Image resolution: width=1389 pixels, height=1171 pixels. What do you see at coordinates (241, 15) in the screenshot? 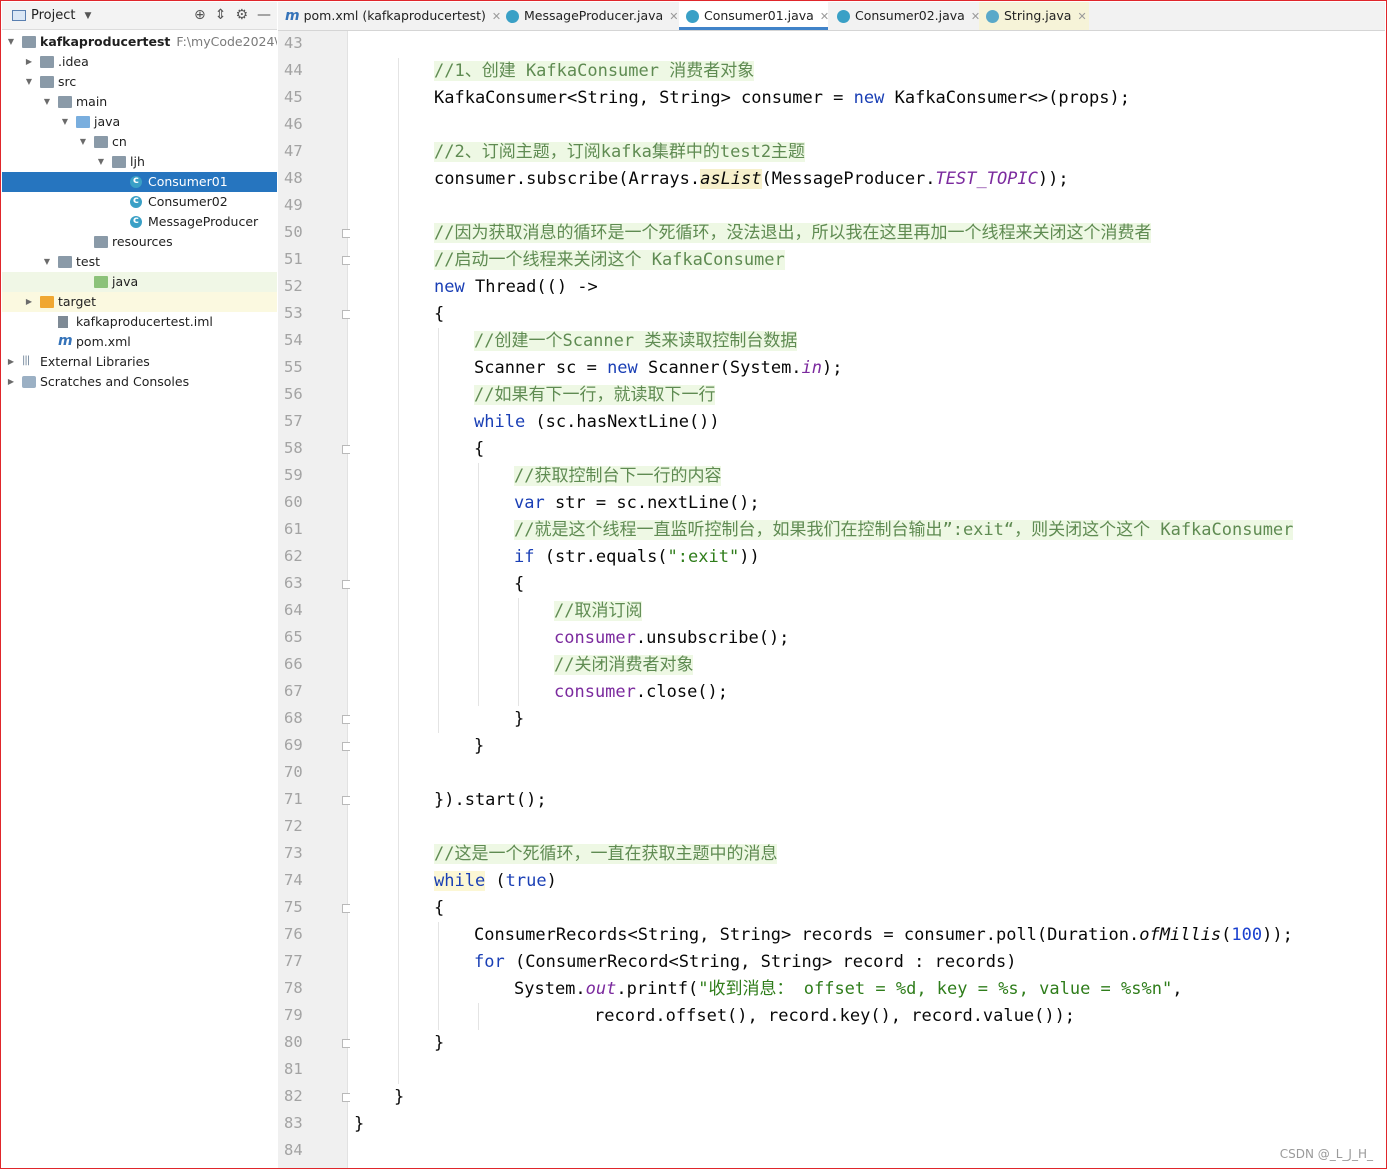
I see `gear-icon: ⚙` at bounding box center [241, 15].